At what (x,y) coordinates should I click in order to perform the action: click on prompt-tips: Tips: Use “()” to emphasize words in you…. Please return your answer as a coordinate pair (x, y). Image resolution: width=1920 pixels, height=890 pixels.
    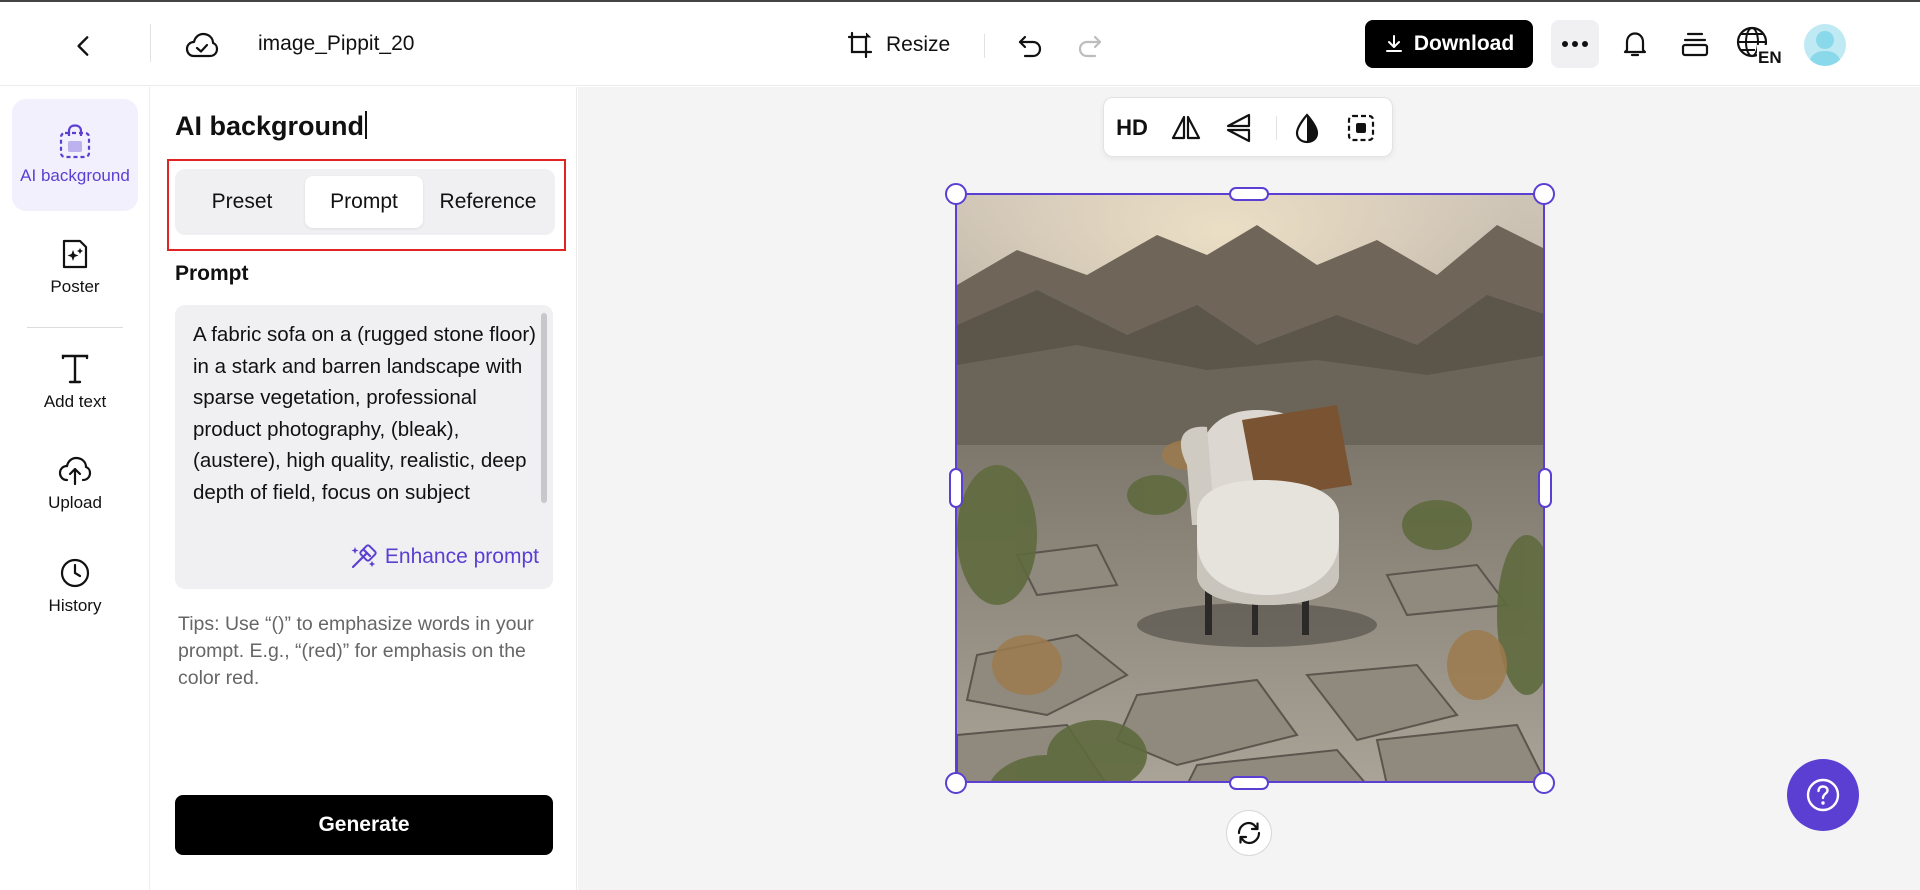
    Looking at the image, I should click on (356, 651).